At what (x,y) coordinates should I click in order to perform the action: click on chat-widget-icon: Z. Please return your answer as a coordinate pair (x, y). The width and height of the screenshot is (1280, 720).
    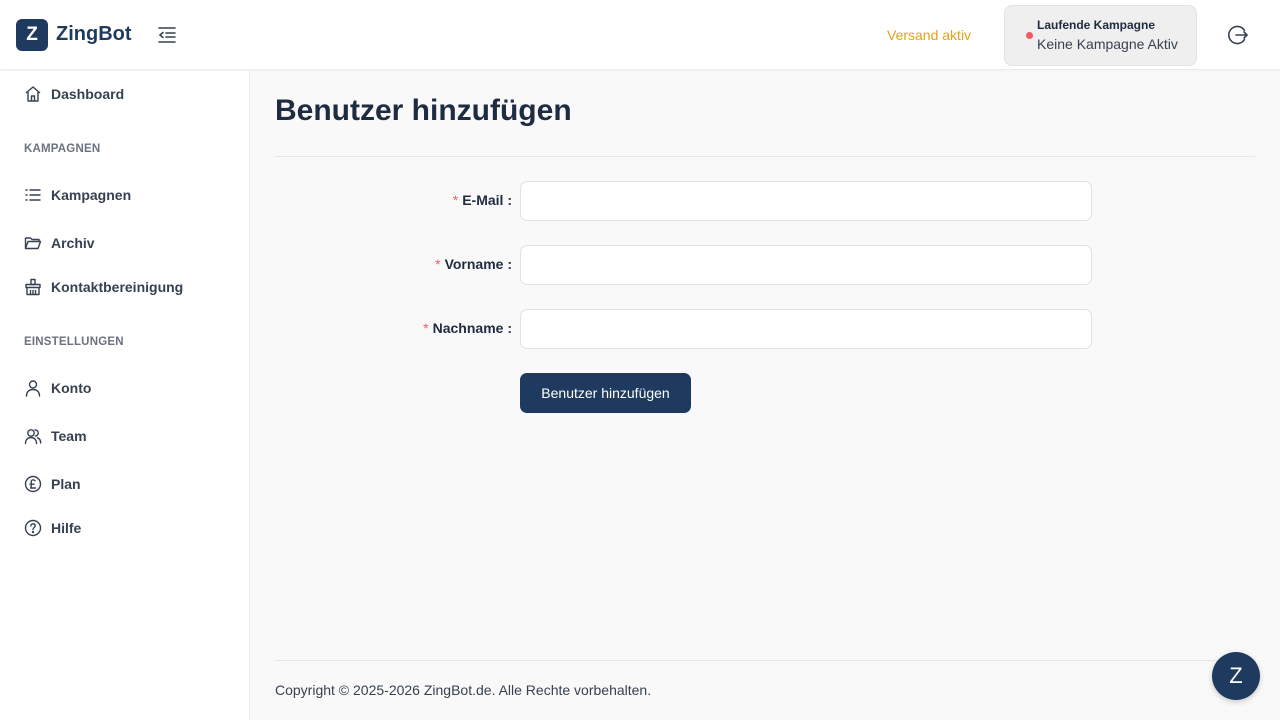
    Looking at the image, I should click on (1236, 675).